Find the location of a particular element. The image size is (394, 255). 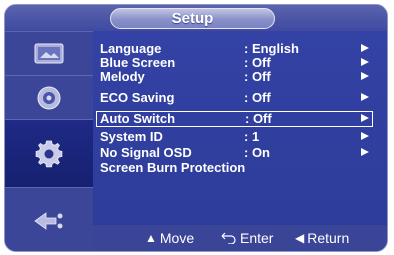

gear-icon is located at coordinates (49, 154).